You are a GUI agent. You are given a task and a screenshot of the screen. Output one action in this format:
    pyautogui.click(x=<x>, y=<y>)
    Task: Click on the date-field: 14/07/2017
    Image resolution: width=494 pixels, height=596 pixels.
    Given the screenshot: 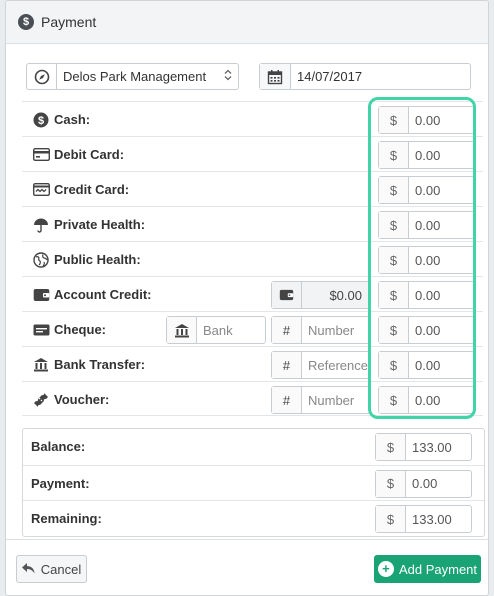 What is the action you would take?
    pyautogui.click(x=365, y=76)
    